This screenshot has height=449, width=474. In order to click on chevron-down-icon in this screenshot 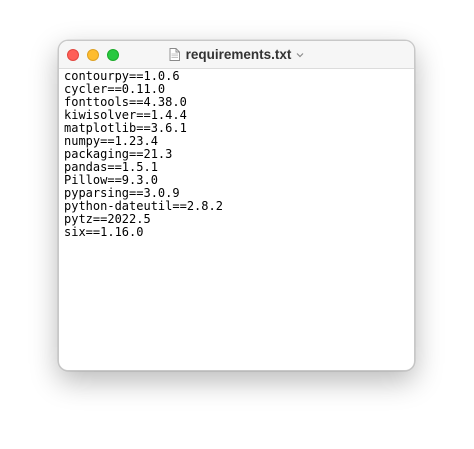, I will do `click(300, 55)`.